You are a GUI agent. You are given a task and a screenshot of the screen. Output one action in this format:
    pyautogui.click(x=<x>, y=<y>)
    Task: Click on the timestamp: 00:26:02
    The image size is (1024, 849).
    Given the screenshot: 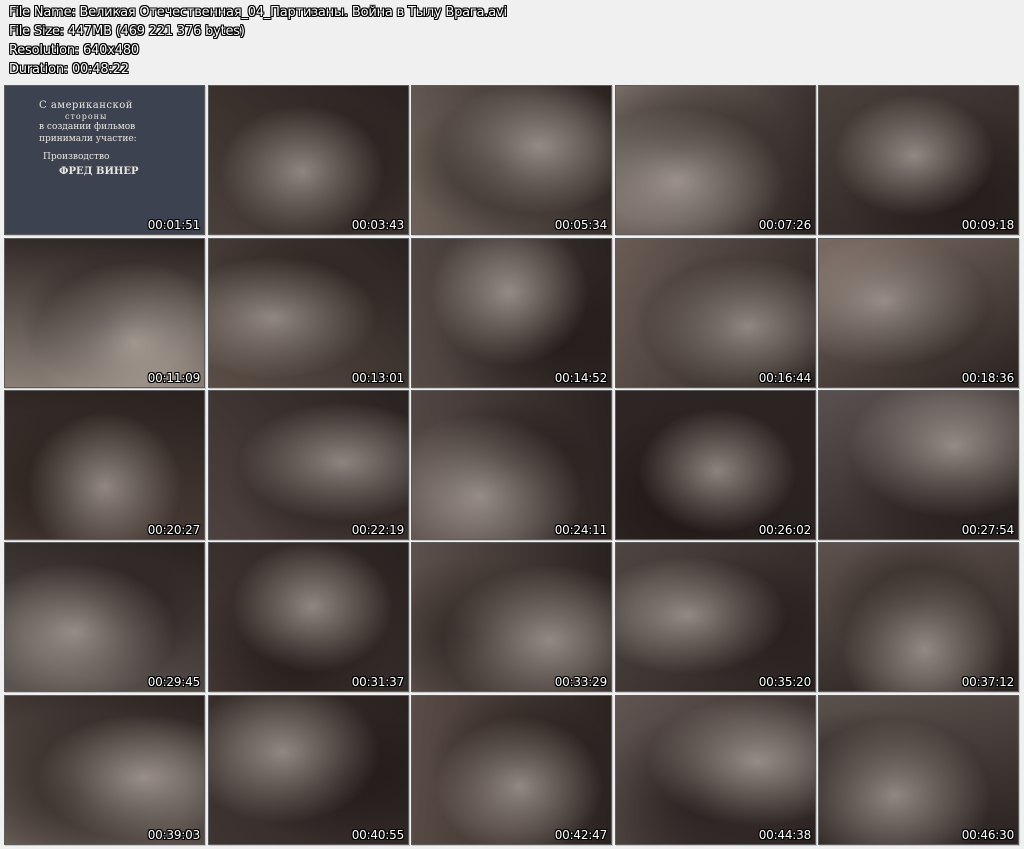 What is the action you would take?
    pyautogui.click(x=784, y=530)
    